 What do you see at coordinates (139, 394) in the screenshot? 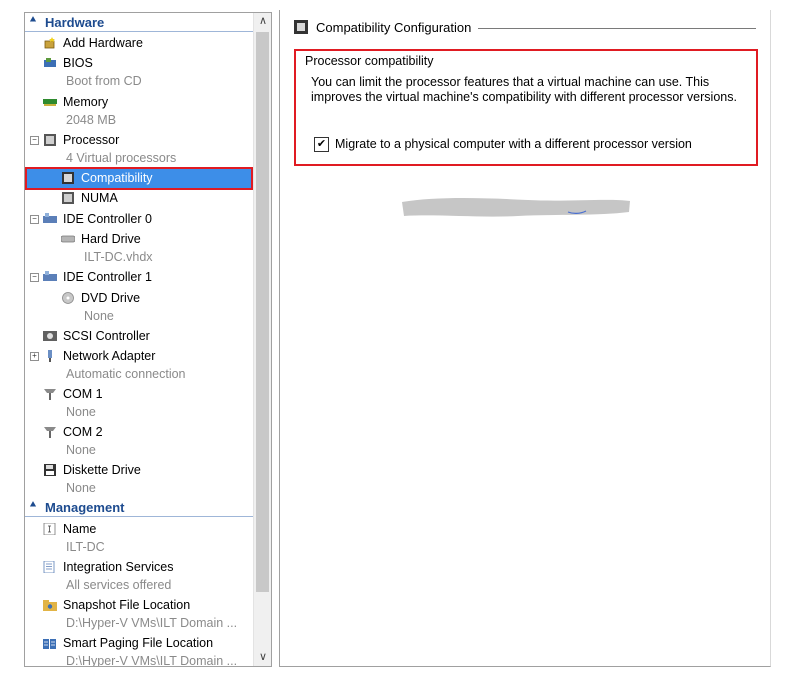
I see `tree-item-com1: COM 1` at bounding box center [139, 394].